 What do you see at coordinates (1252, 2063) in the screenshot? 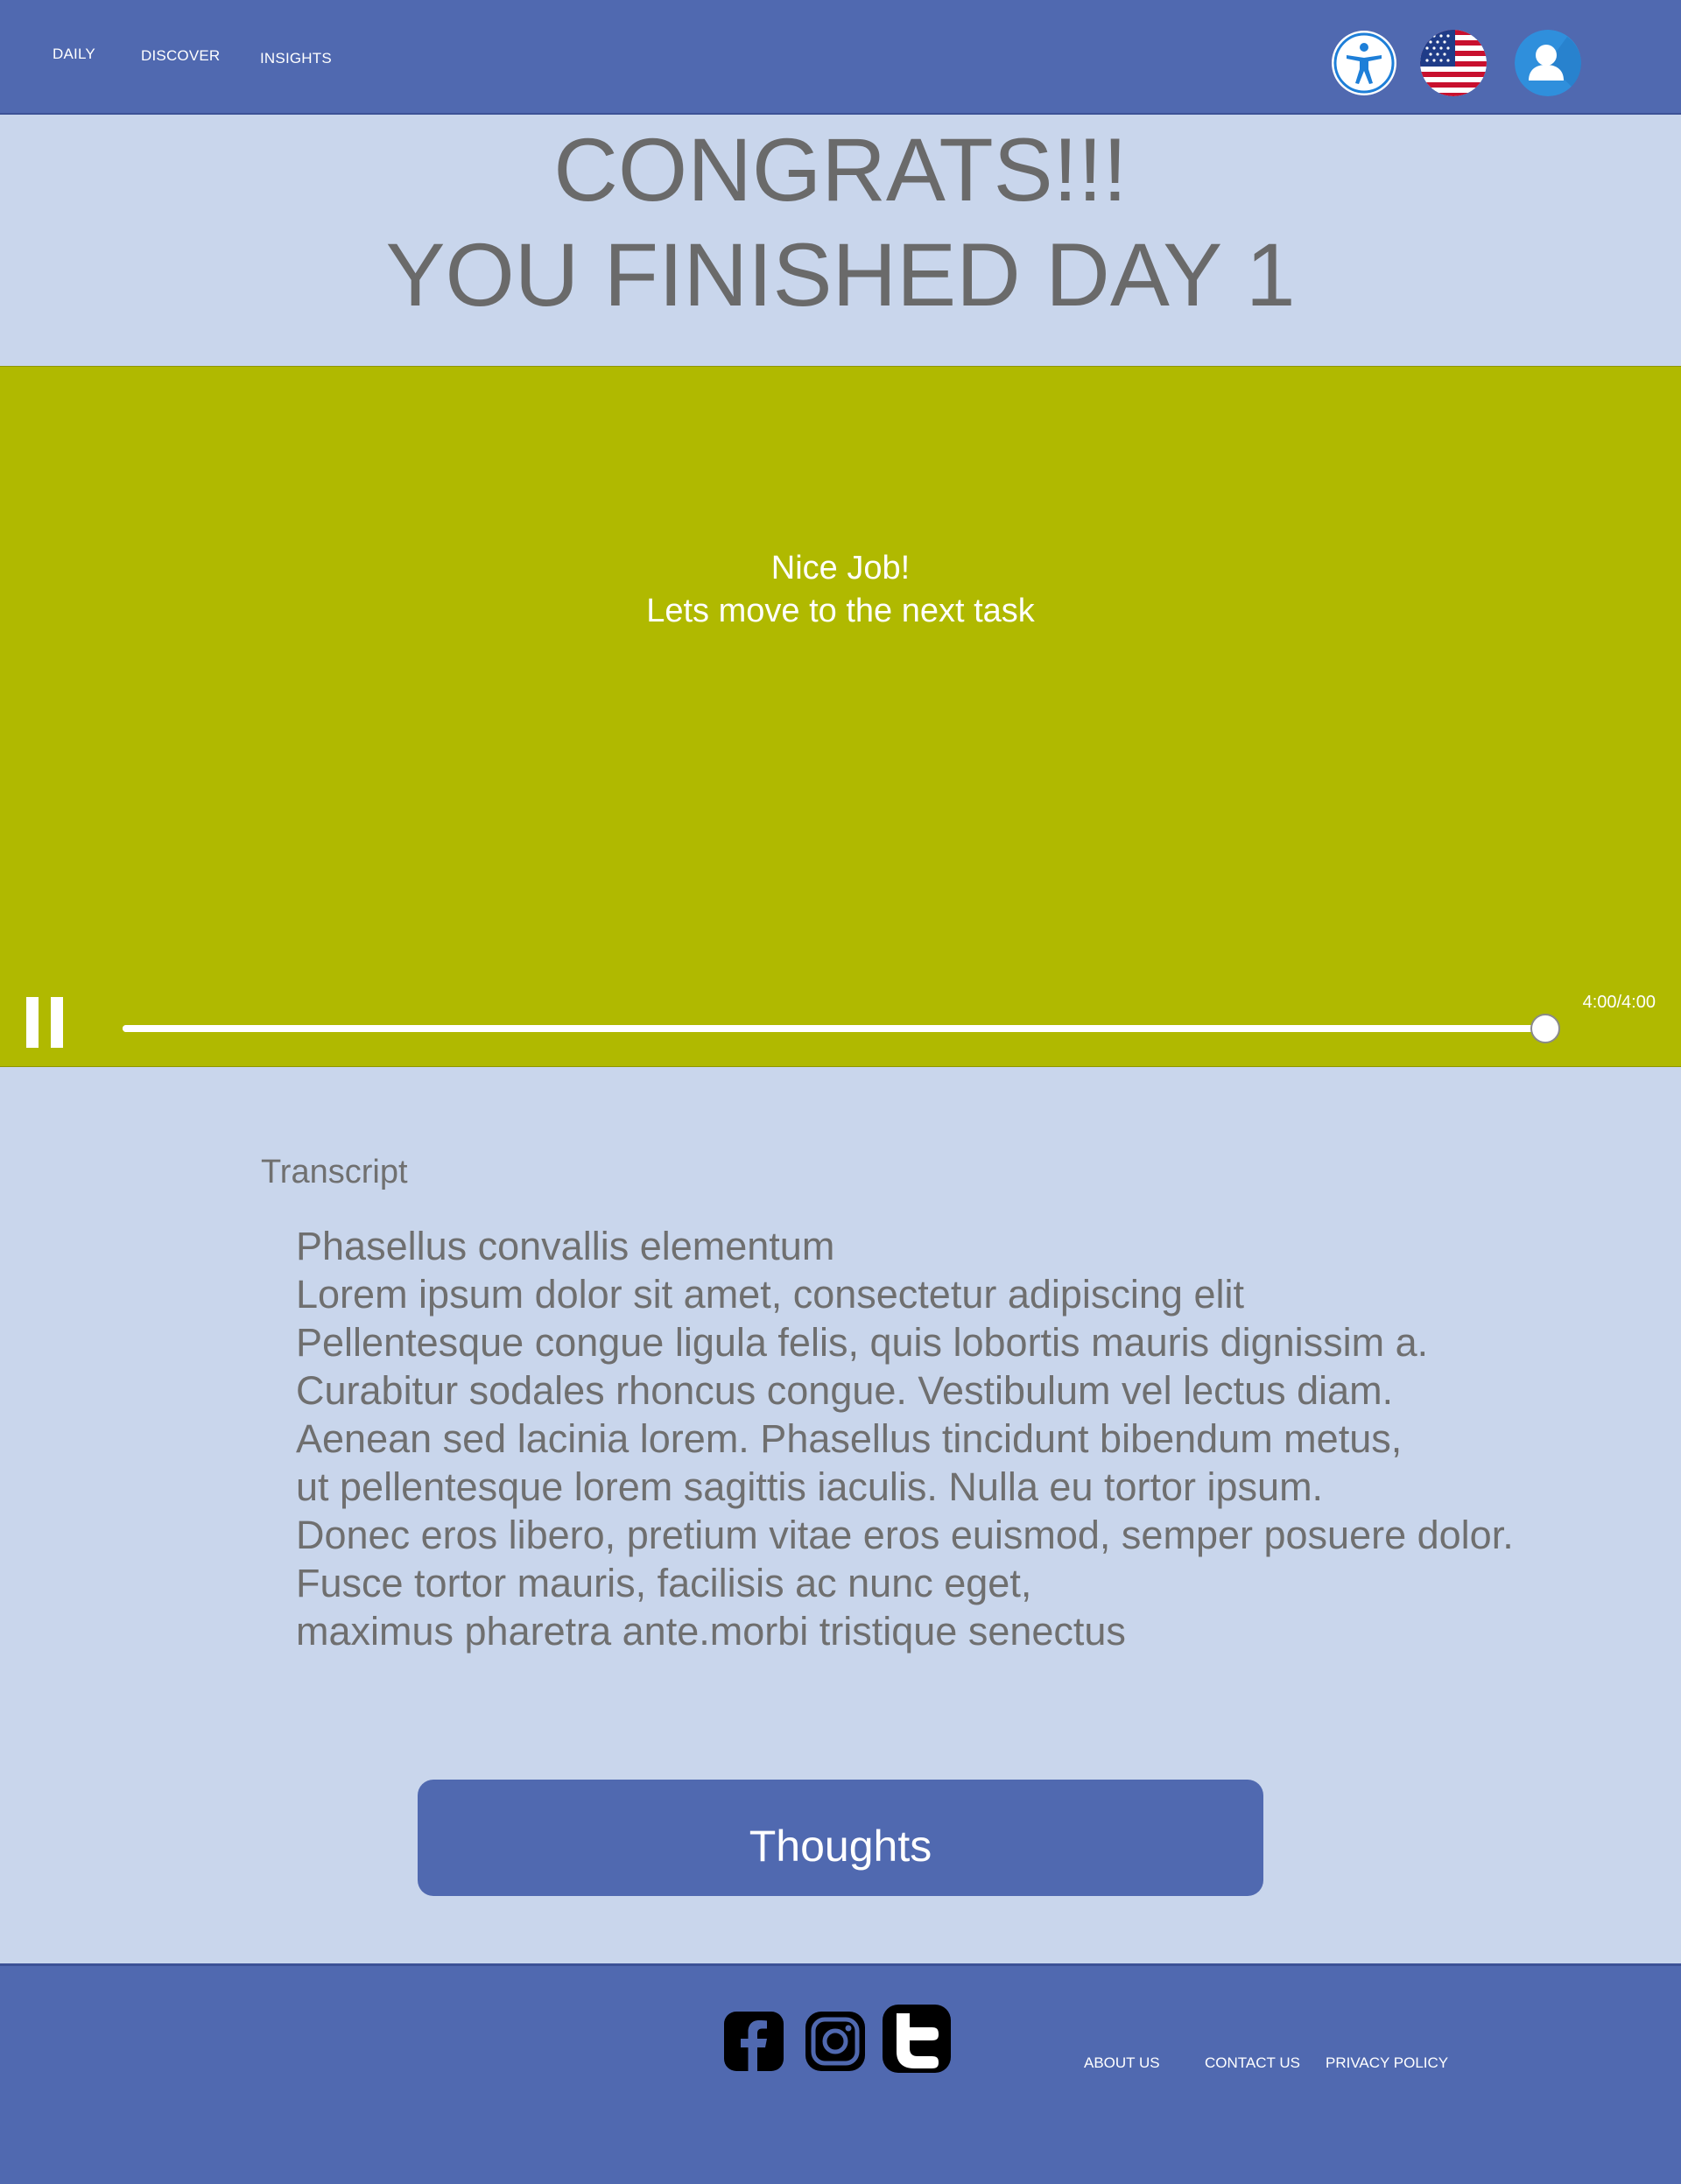
I see `contact-us-link: CONTACT US` at bounding box center [1252, 2063].